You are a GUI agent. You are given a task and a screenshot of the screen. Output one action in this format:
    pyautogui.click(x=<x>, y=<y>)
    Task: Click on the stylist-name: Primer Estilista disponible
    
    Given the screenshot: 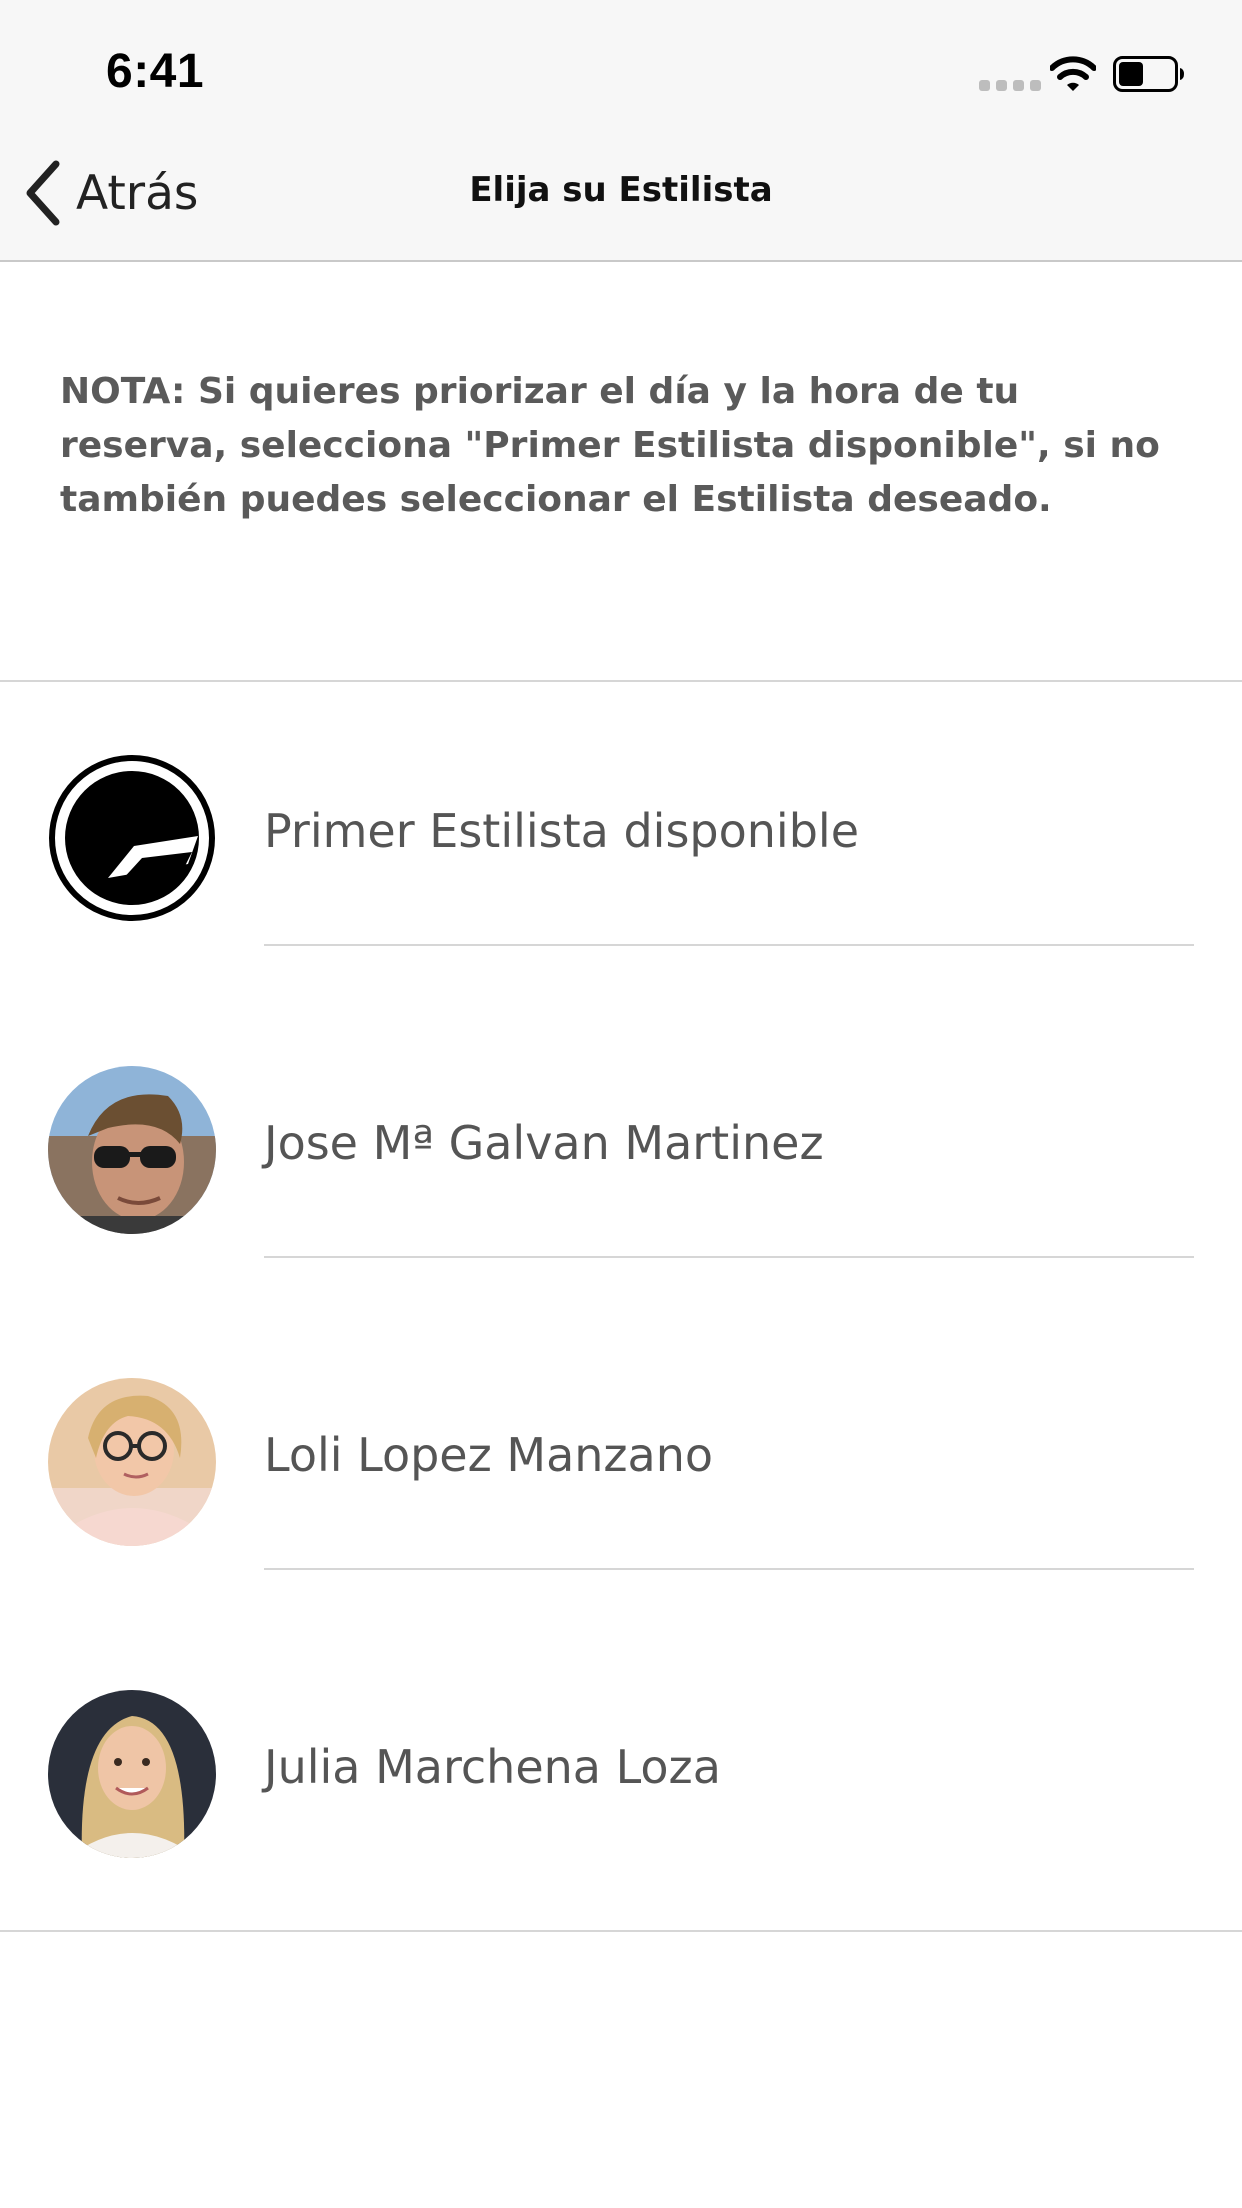 What is the action you would take?
    pyautogui.click(x=561, y=831)
    